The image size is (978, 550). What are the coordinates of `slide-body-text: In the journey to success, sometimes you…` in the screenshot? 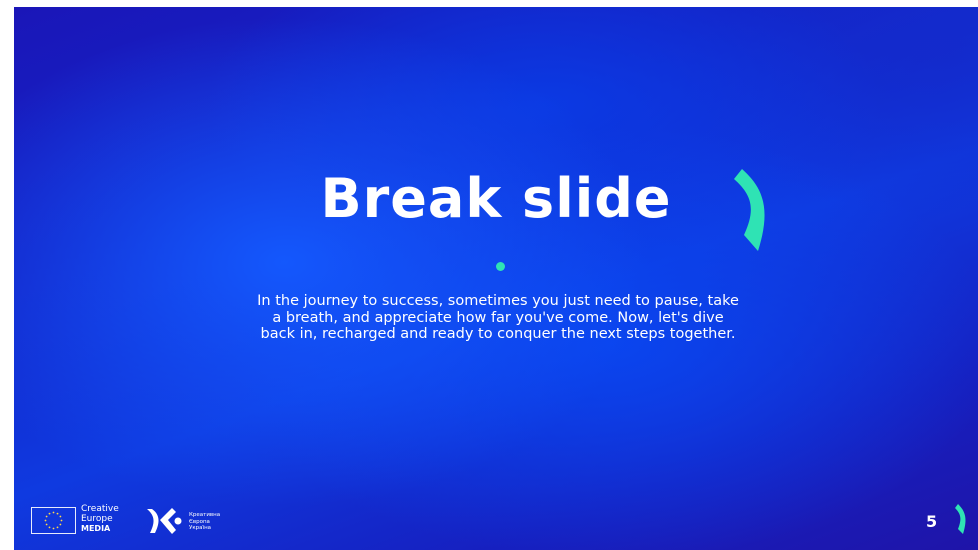 It's located at (498, 317).